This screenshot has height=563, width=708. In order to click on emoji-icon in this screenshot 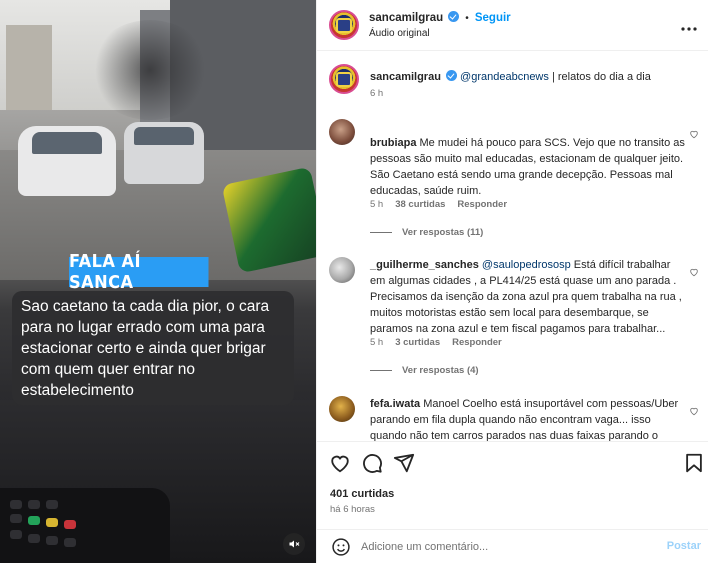, I will do `click(341, 547)`.